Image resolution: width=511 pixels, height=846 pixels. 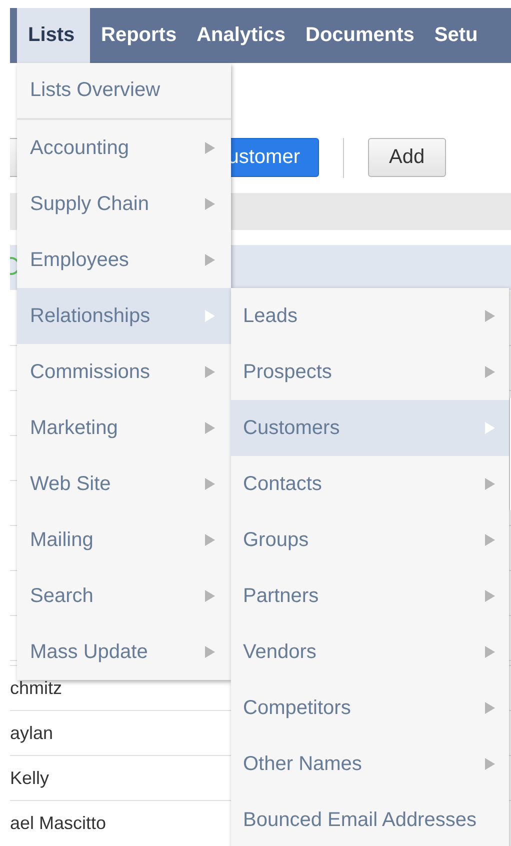 What do you see at coordinates (370, 708) in the screenshot?
I see `menu-item: Competitors` at bounding box center [370, 708].